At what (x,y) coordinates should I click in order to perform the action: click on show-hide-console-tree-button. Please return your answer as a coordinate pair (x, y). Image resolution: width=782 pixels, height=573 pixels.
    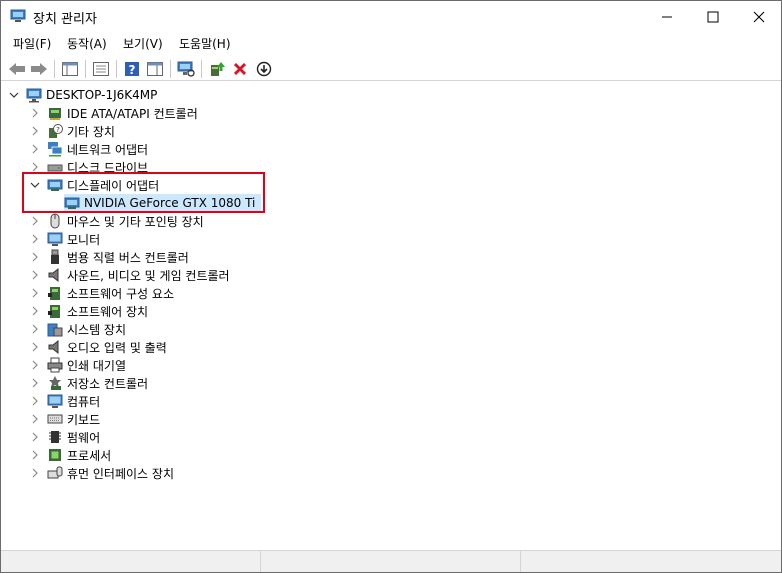
    Looking at the image, I should click on (70, 69).